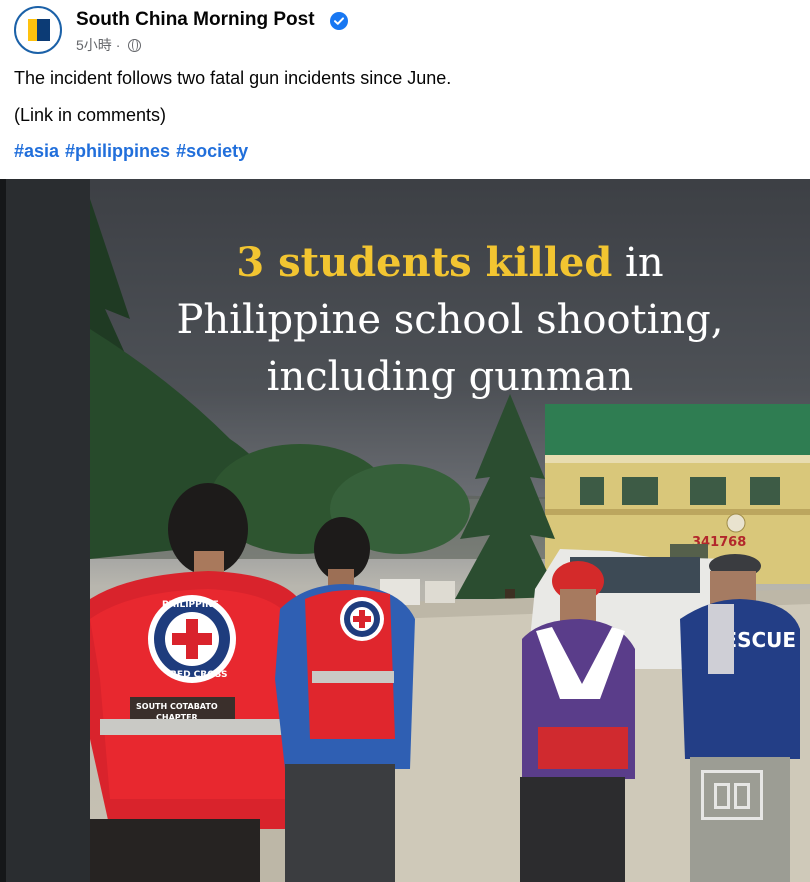 The width and height of the screenshot is (810, 882). Describe the element at coordinates (117, 151) in the screenshot. I see `hashtag-philippines: #philippines` at that location.